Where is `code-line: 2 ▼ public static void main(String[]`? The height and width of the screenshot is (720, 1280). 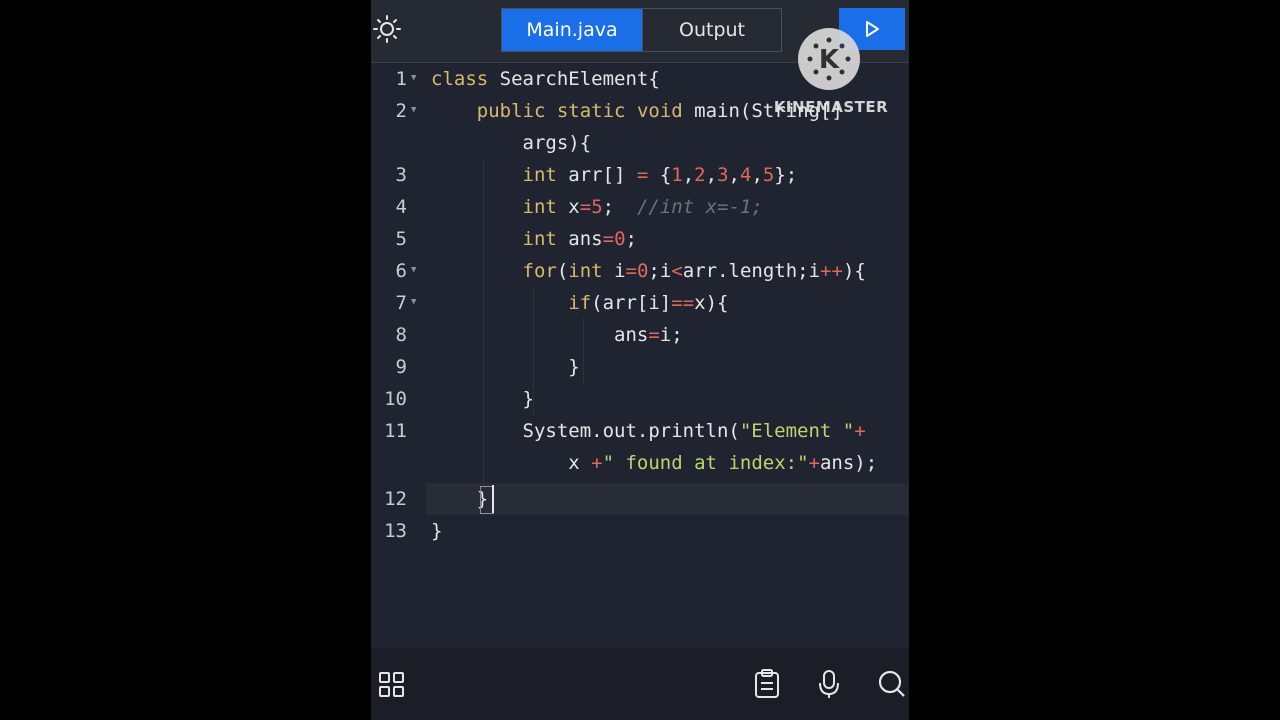 code-line: 2 ▼ public static void main(String[] is located at coordinates (640, 111).